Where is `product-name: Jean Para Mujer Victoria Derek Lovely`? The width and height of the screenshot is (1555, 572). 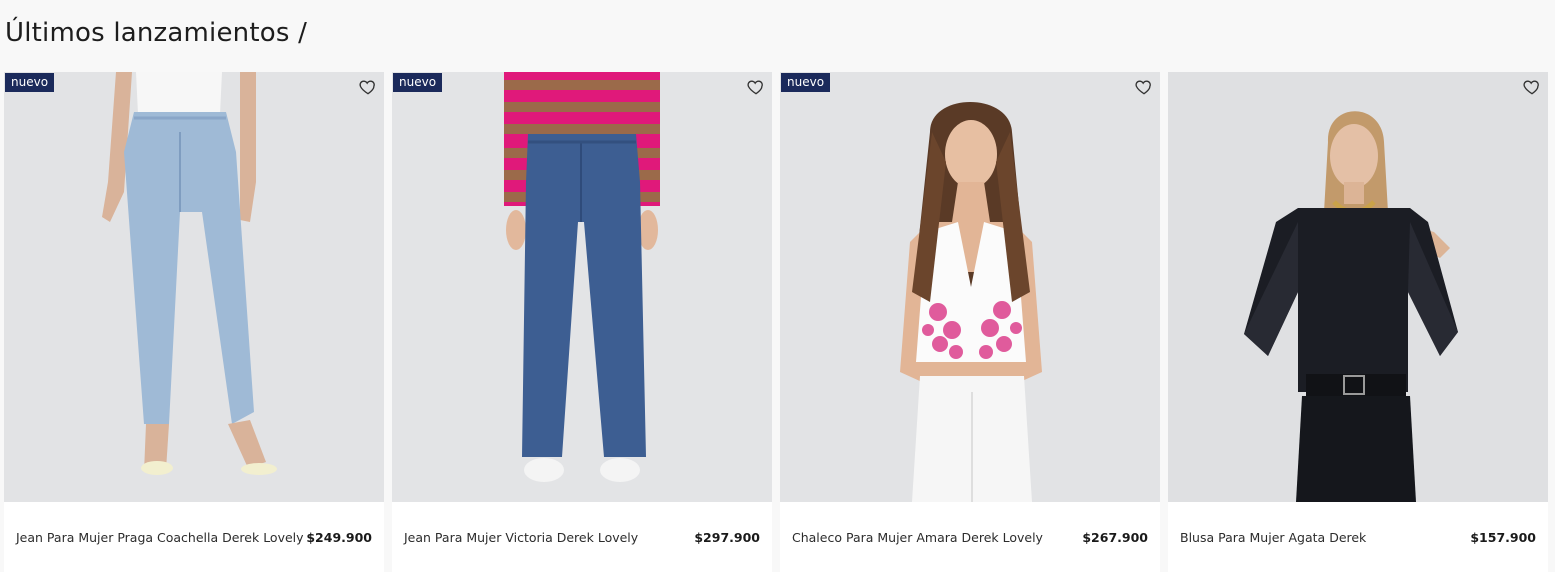
product-name: Jean Para Mujer Victoria Derek Lovely is located at coordinates (521, 537).